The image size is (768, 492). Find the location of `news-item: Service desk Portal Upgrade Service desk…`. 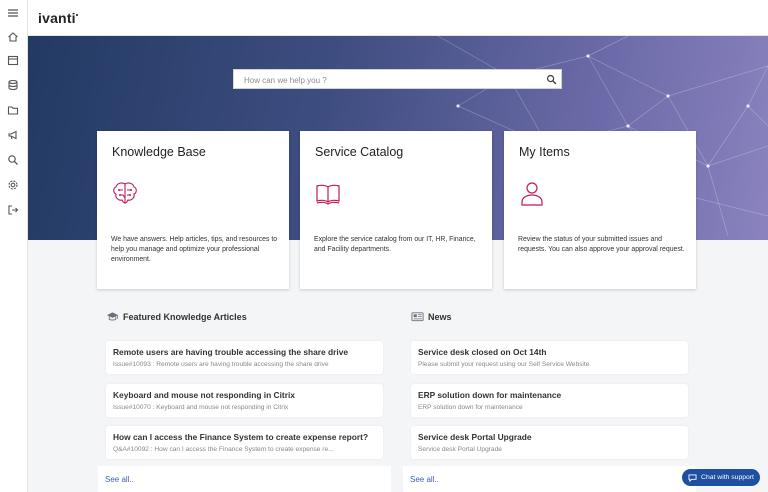

news-item: Service desk Portal Upgrade Service desk… is located at coordinates (549, 442).